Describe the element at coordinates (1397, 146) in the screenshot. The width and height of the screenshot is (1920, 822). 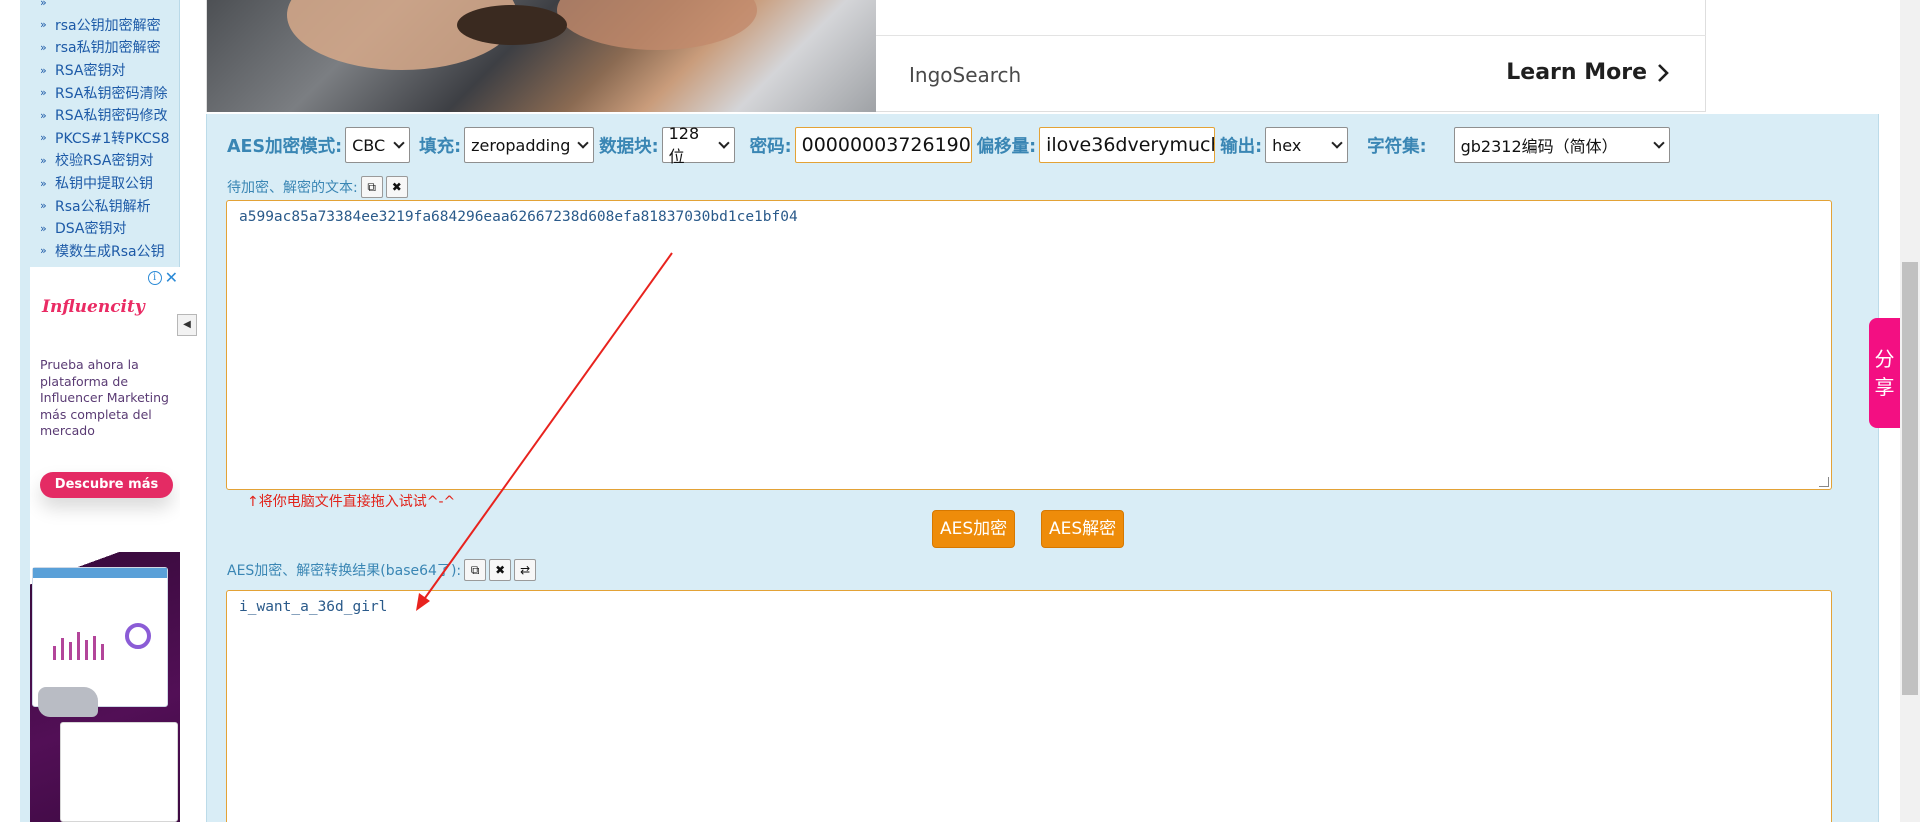
I see `charset-label: 字符集:` at that location.